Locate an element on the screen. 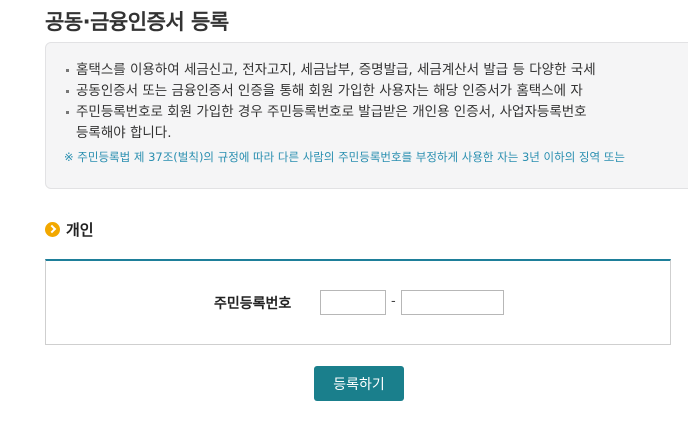 The height and width of the screenshot is (445, 688). rrn-label: 주민등록번호 is located at coordinates (253, 304).